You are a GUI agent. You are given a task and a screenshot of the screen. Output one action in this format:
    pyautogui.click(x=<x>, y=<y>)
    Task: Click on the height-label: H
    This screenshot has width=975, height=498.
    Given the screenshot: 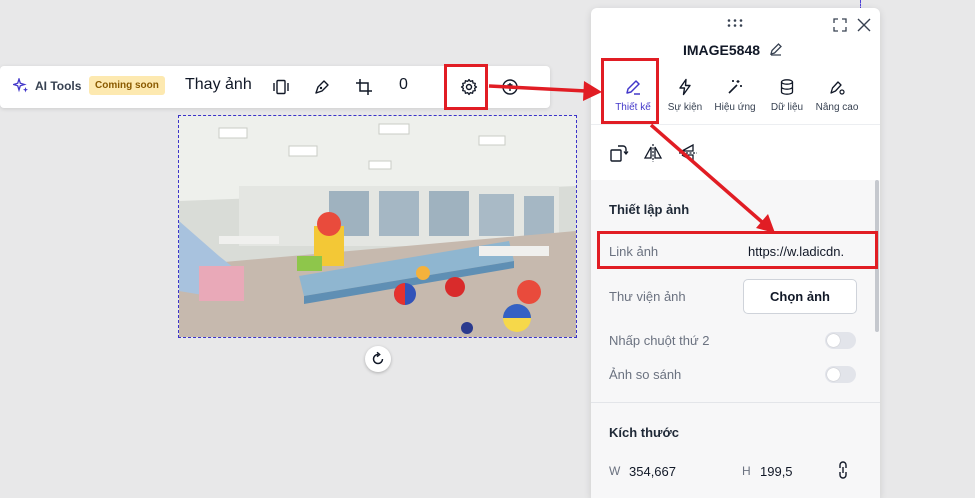 What is the action you would take?
    pyautogui.click(x=746, y=471)
    